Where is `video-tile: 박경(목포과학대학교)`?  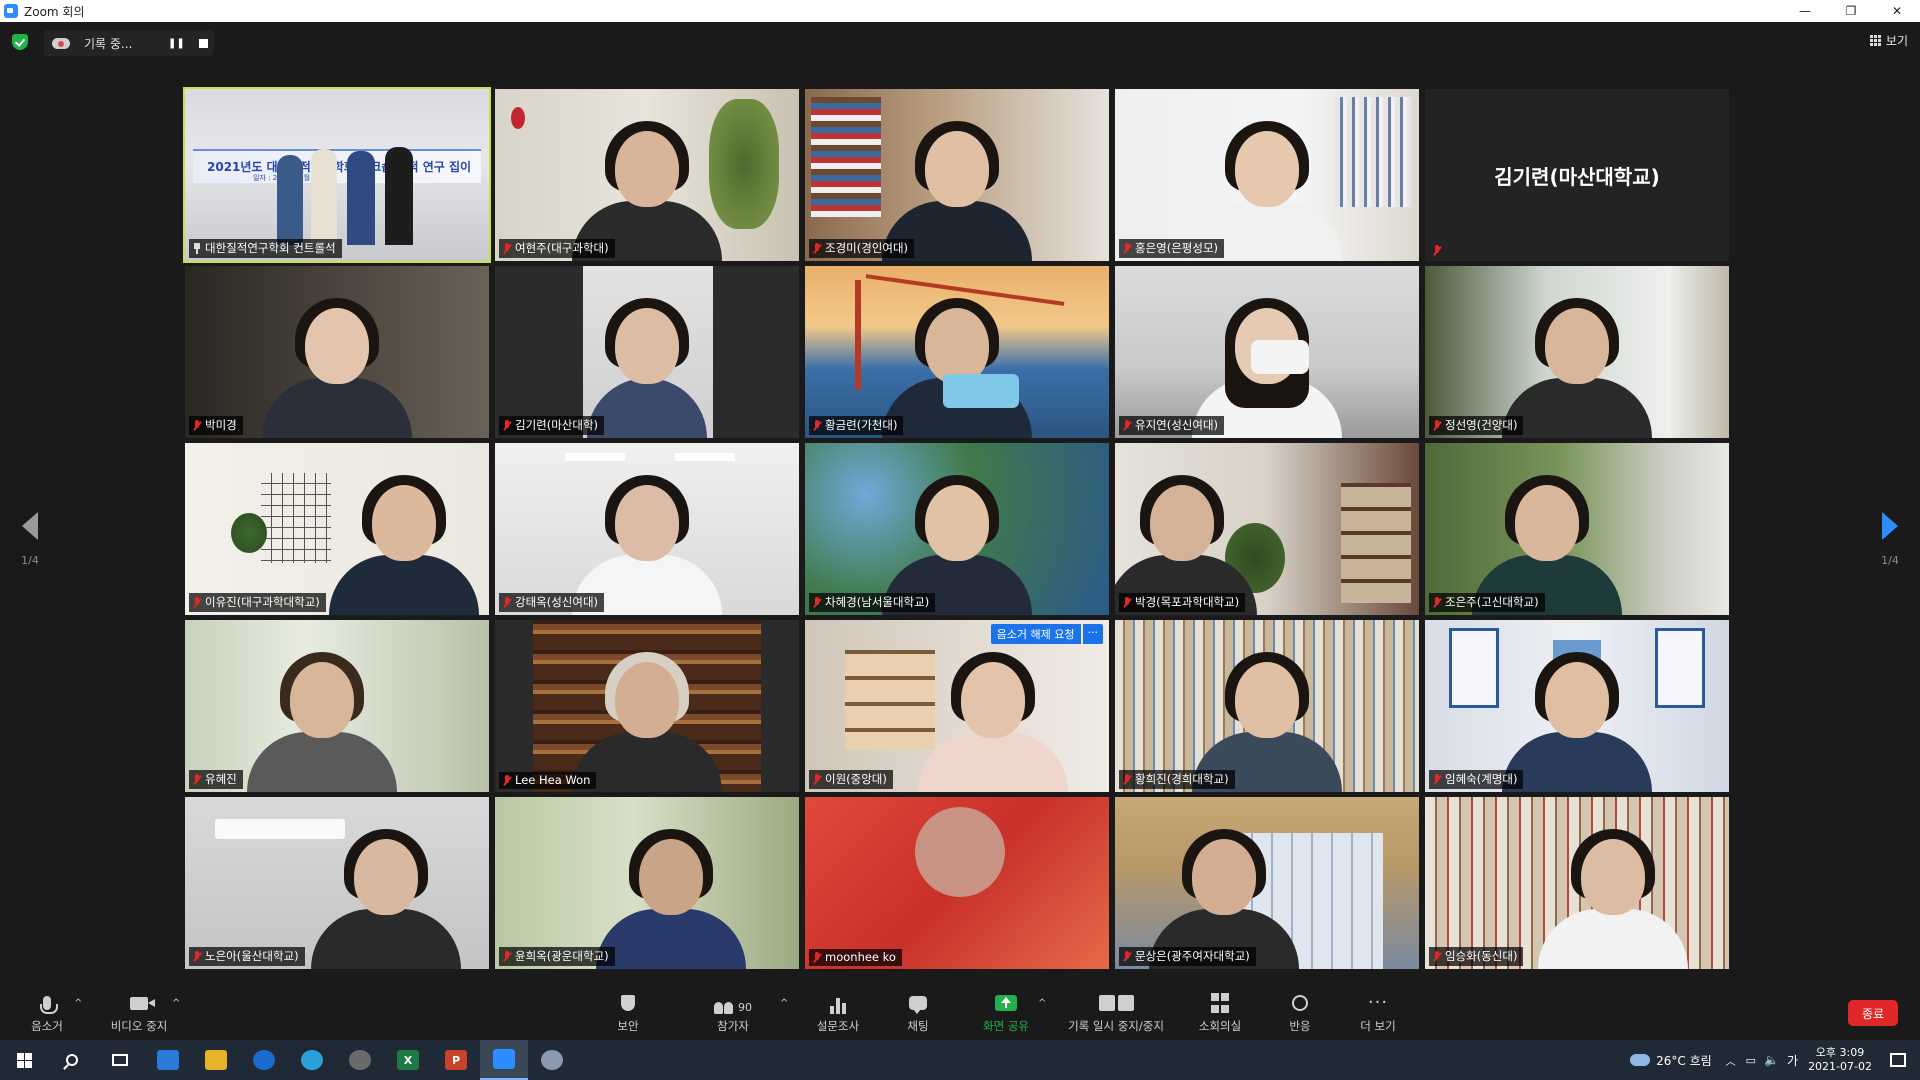 video-tile: 박경(목포과학대학교) is located at coordinates (1267, 529).